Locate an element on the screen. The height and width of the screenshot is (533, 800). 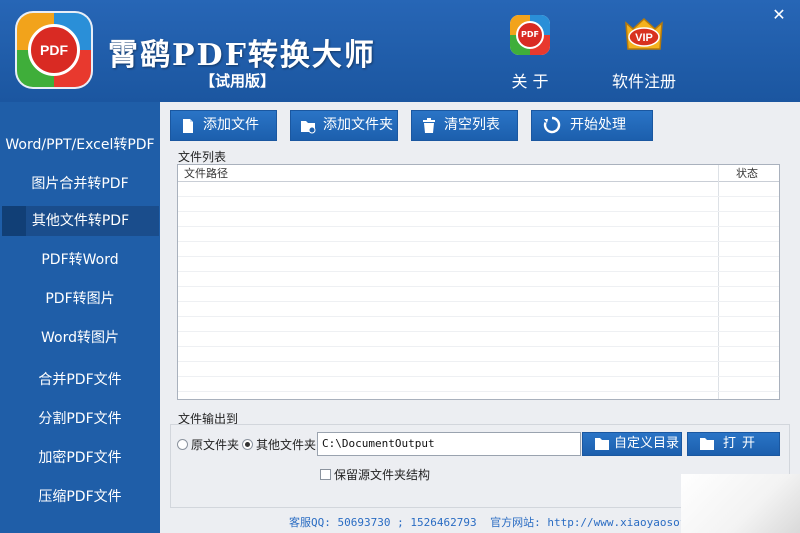
about-button: PDF 关 于 is located at coordinates (530, 55).